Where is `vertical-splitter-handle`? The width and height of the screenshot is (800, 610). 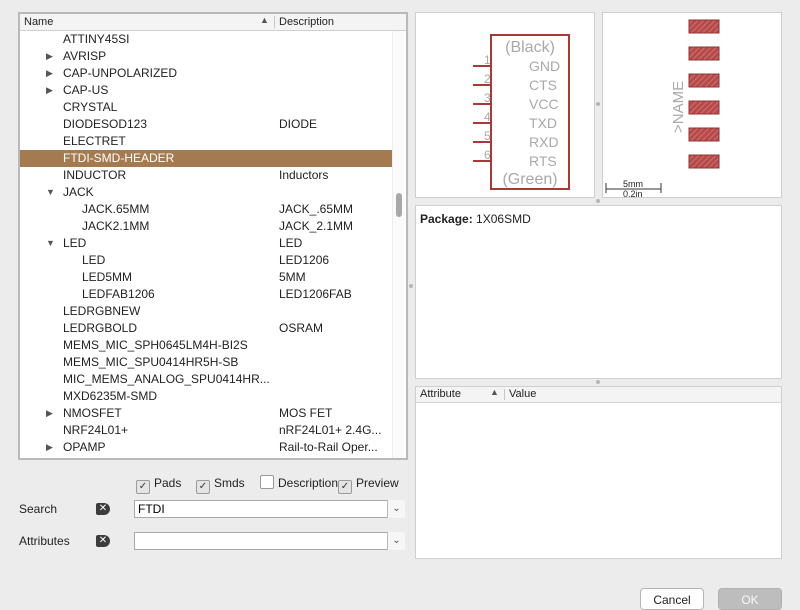
vertical-splitter-handle is located at coordinates (411, 286).